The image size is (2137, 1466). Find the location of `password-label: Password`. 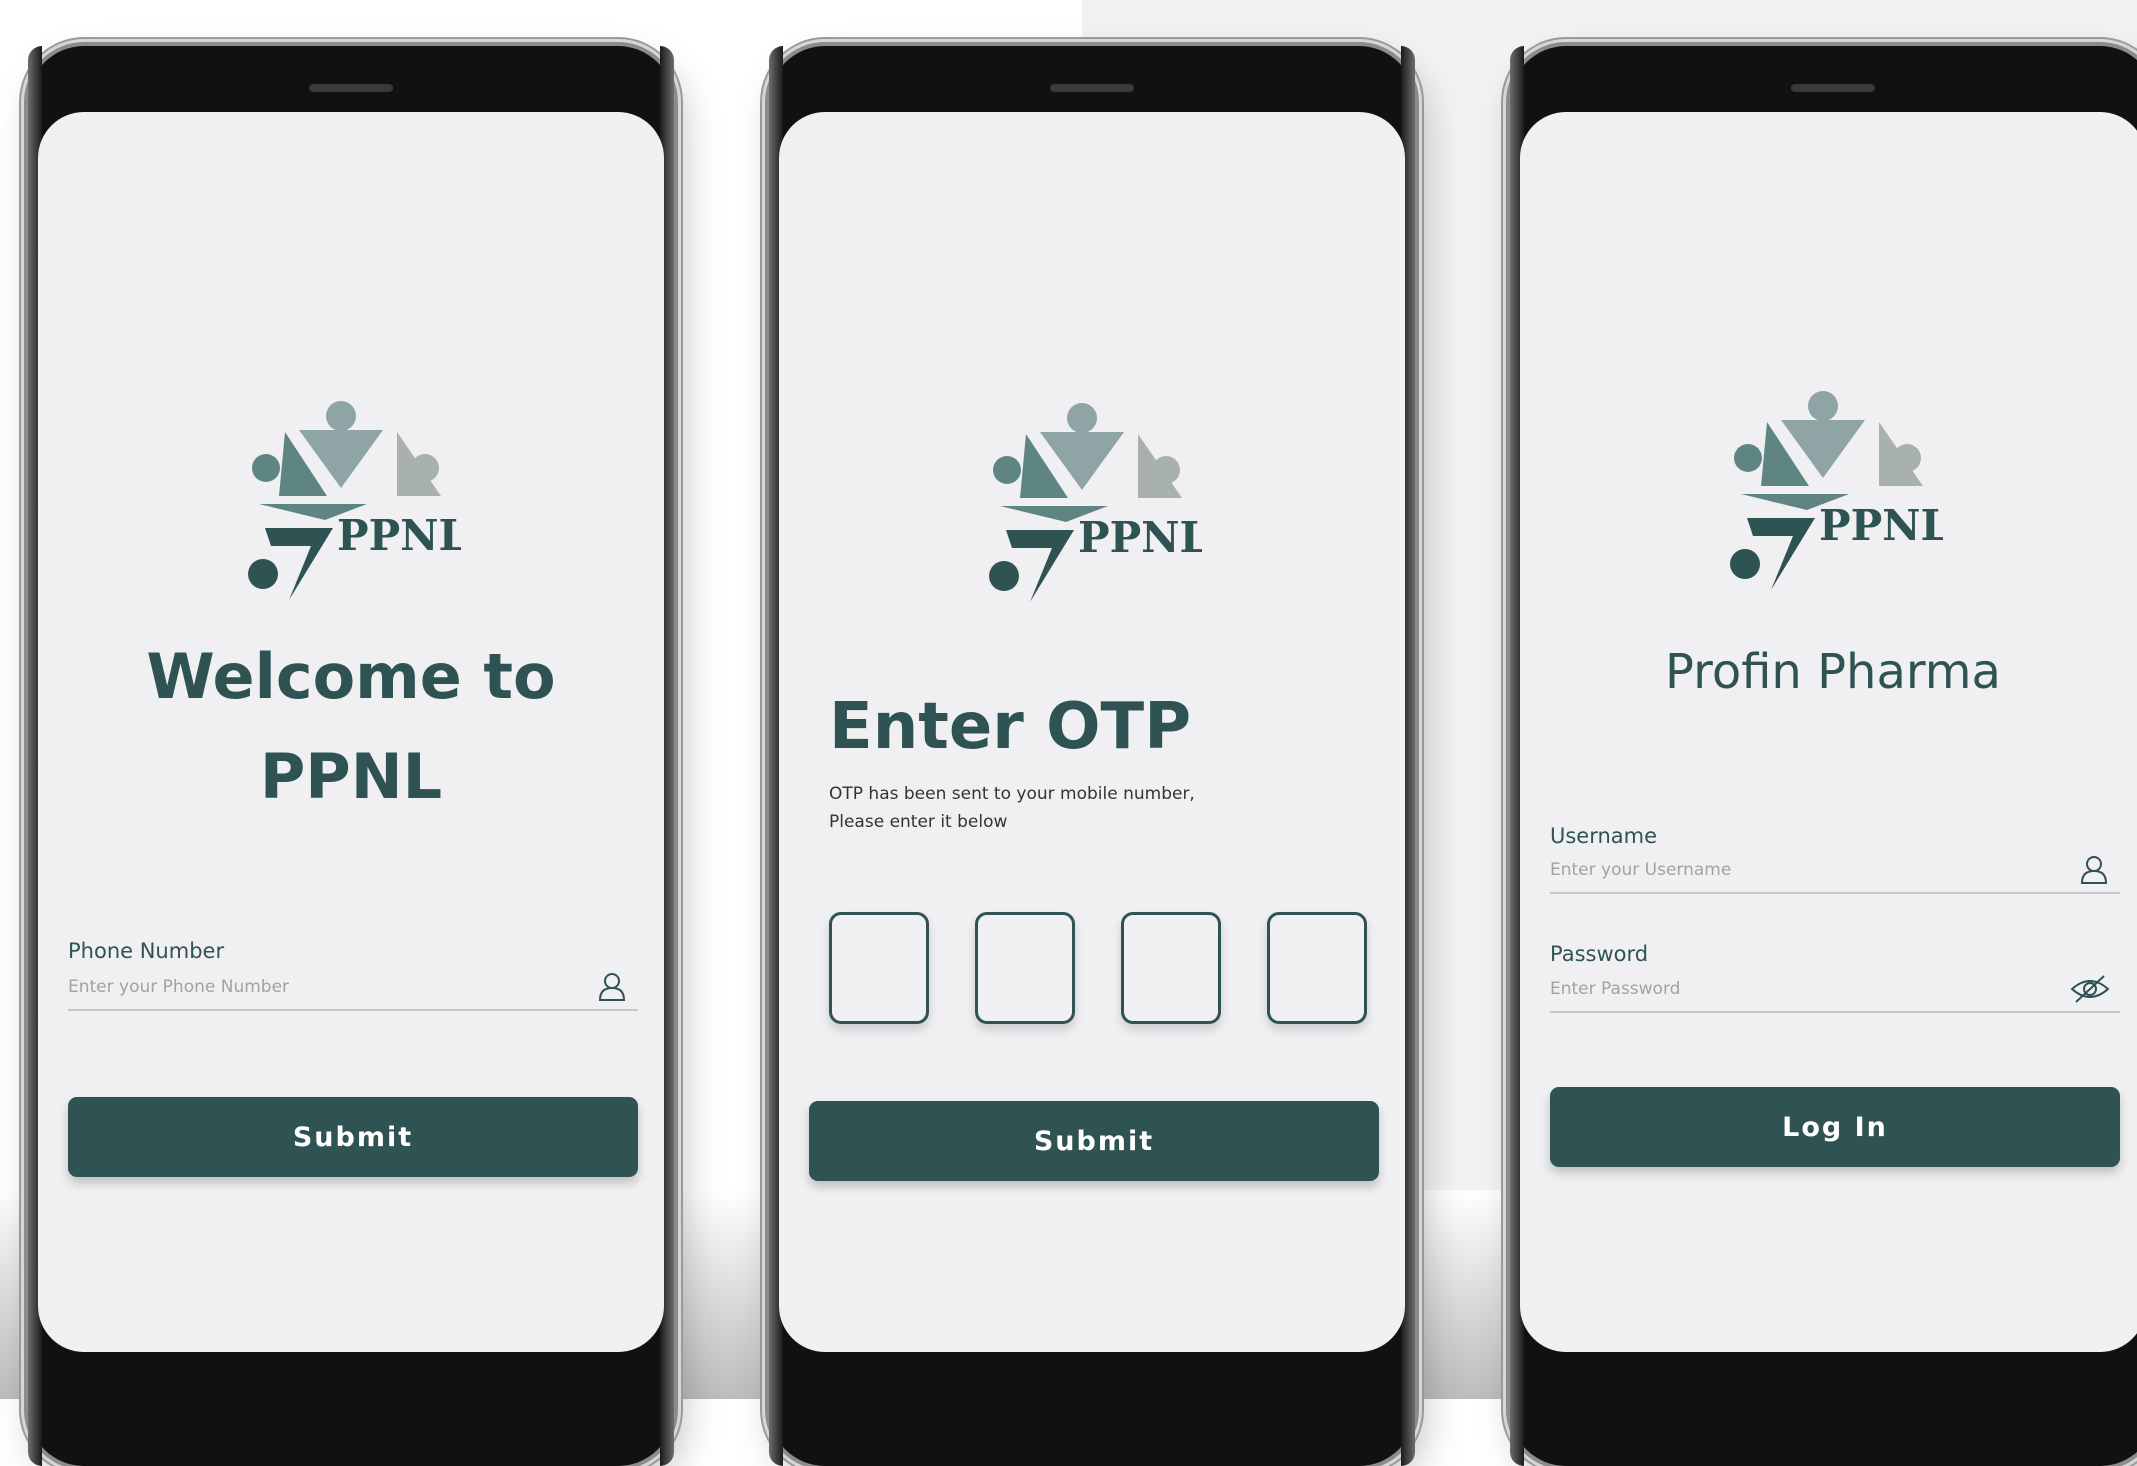

password-label: Password is located at coordinates (1599, 954).